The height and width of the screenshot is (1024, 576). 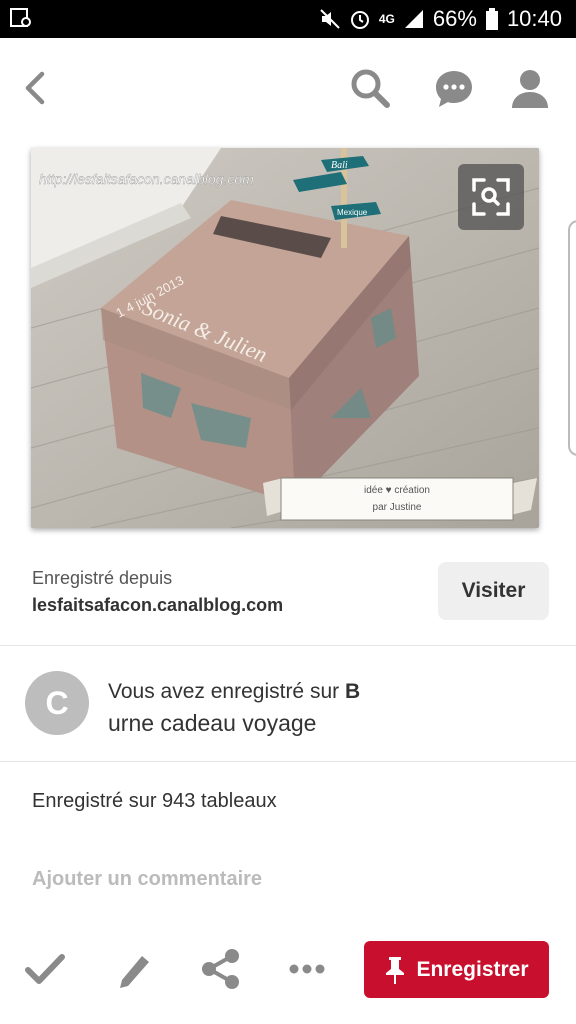 I want to click on pin-icon, so click(x=395, y=970).